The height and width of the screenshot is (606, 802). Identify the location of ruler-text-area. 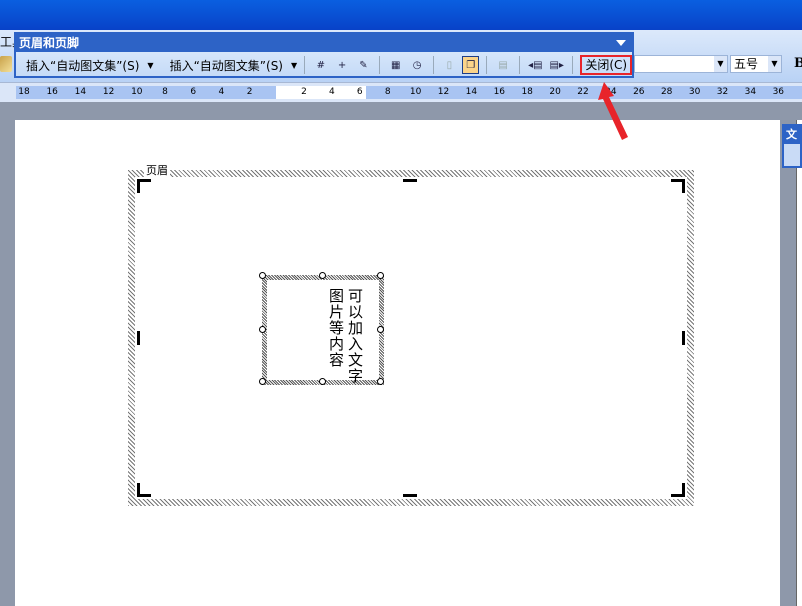
(321, 92).